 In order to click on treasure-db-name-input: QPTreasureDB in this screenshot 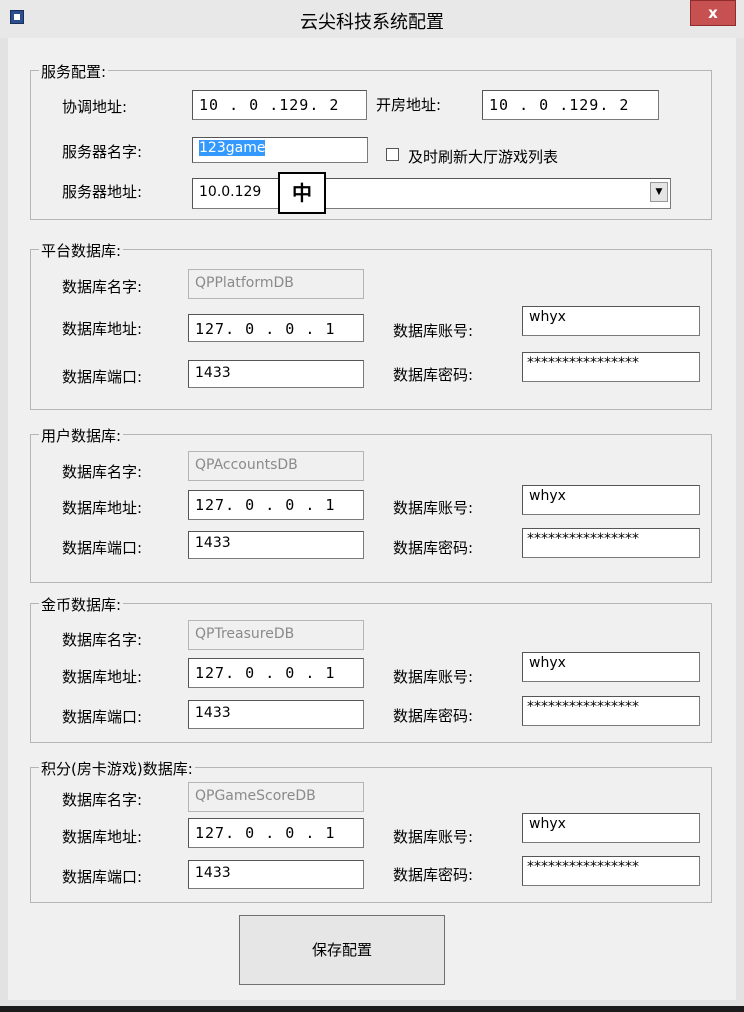, I will do `click(276, 635)`.